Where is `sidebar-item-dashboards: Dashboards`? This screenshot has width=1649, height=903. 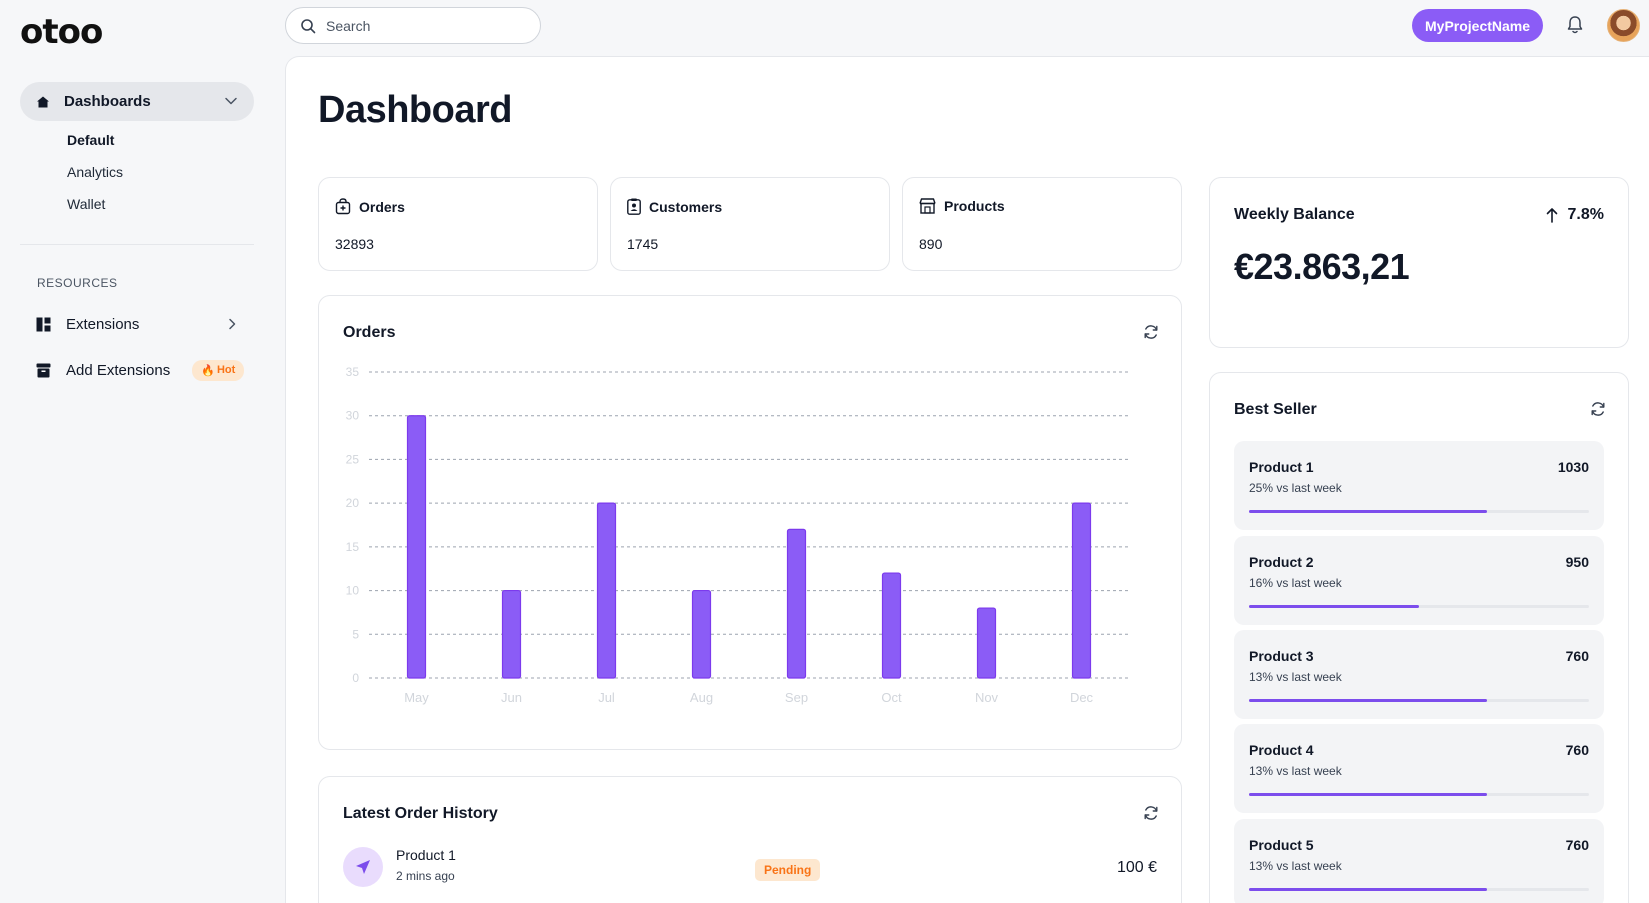
sidebar-item-dashboards: Dashboards is located at coordinates (137, 101).